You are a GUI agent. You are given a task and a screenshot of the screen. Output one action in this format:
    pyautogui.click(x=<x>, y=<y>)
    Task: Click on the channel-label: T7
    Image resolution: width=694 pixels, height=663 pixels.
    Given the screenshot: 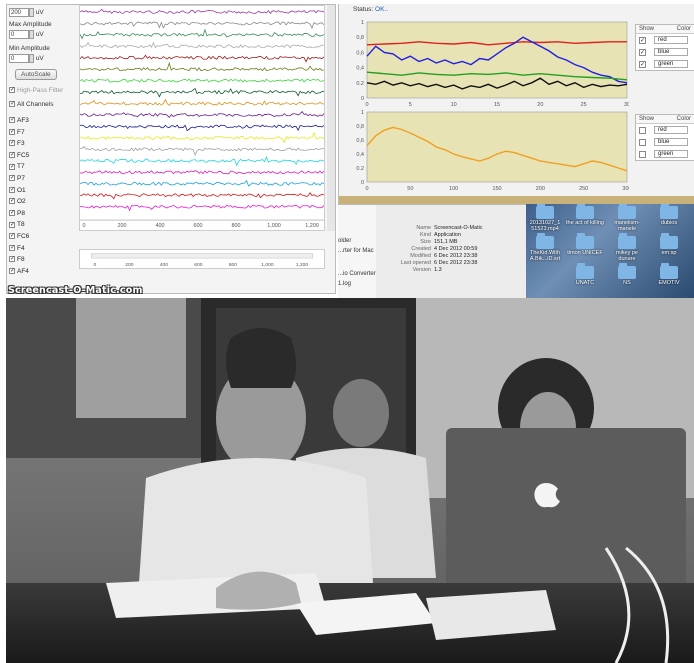 What is the action you would take?
    pyautogui.click(x=21, y=167)
    